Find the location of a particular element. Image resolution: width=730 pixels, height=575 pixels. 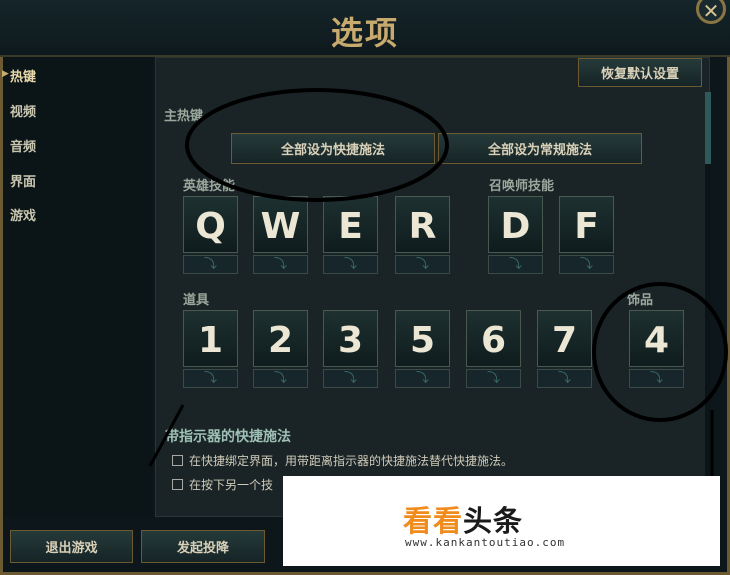

ability-key-w: W ⤵ is located at coordinates (280, 235).